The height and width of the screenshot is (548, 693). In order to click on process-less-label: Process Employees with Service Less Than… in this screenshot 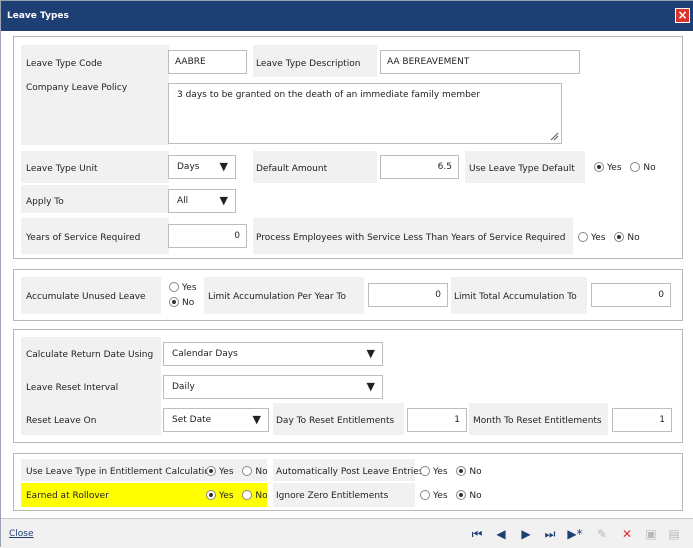, I will do `click(411, 238)`.